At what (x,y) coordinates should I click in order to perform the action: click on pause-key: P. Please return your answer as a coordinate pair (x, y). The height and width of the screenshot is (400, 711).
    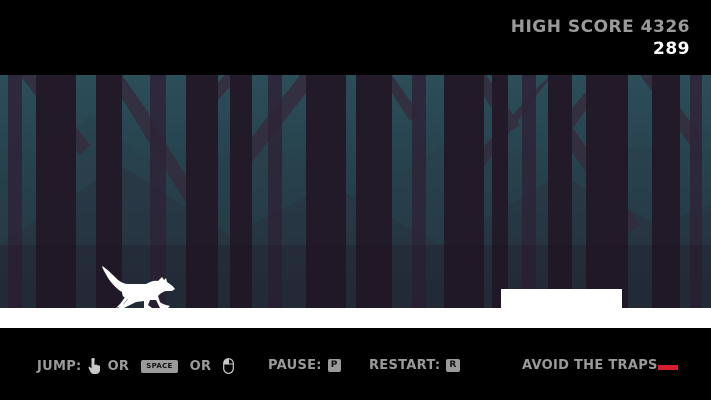
    Looking at the image, I should click on (334, 365).